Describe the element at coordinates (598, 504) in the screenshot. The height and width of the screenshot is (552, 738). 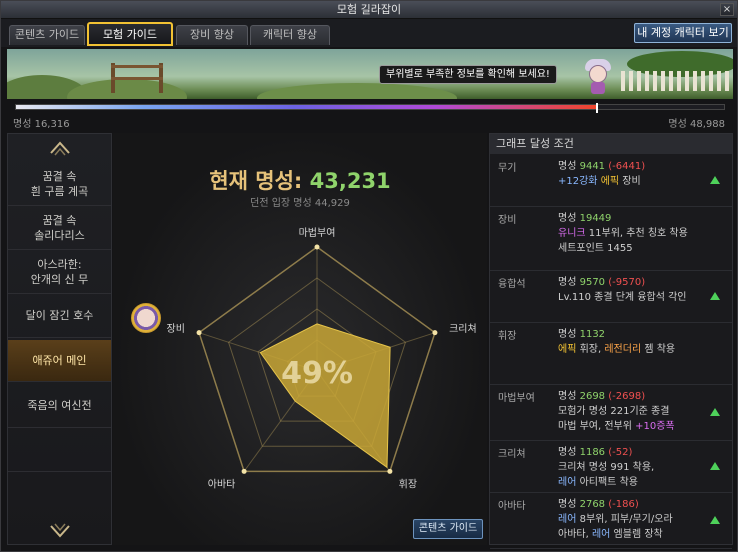
I see `condition-line: 명성 2768 (-186)` at that location.